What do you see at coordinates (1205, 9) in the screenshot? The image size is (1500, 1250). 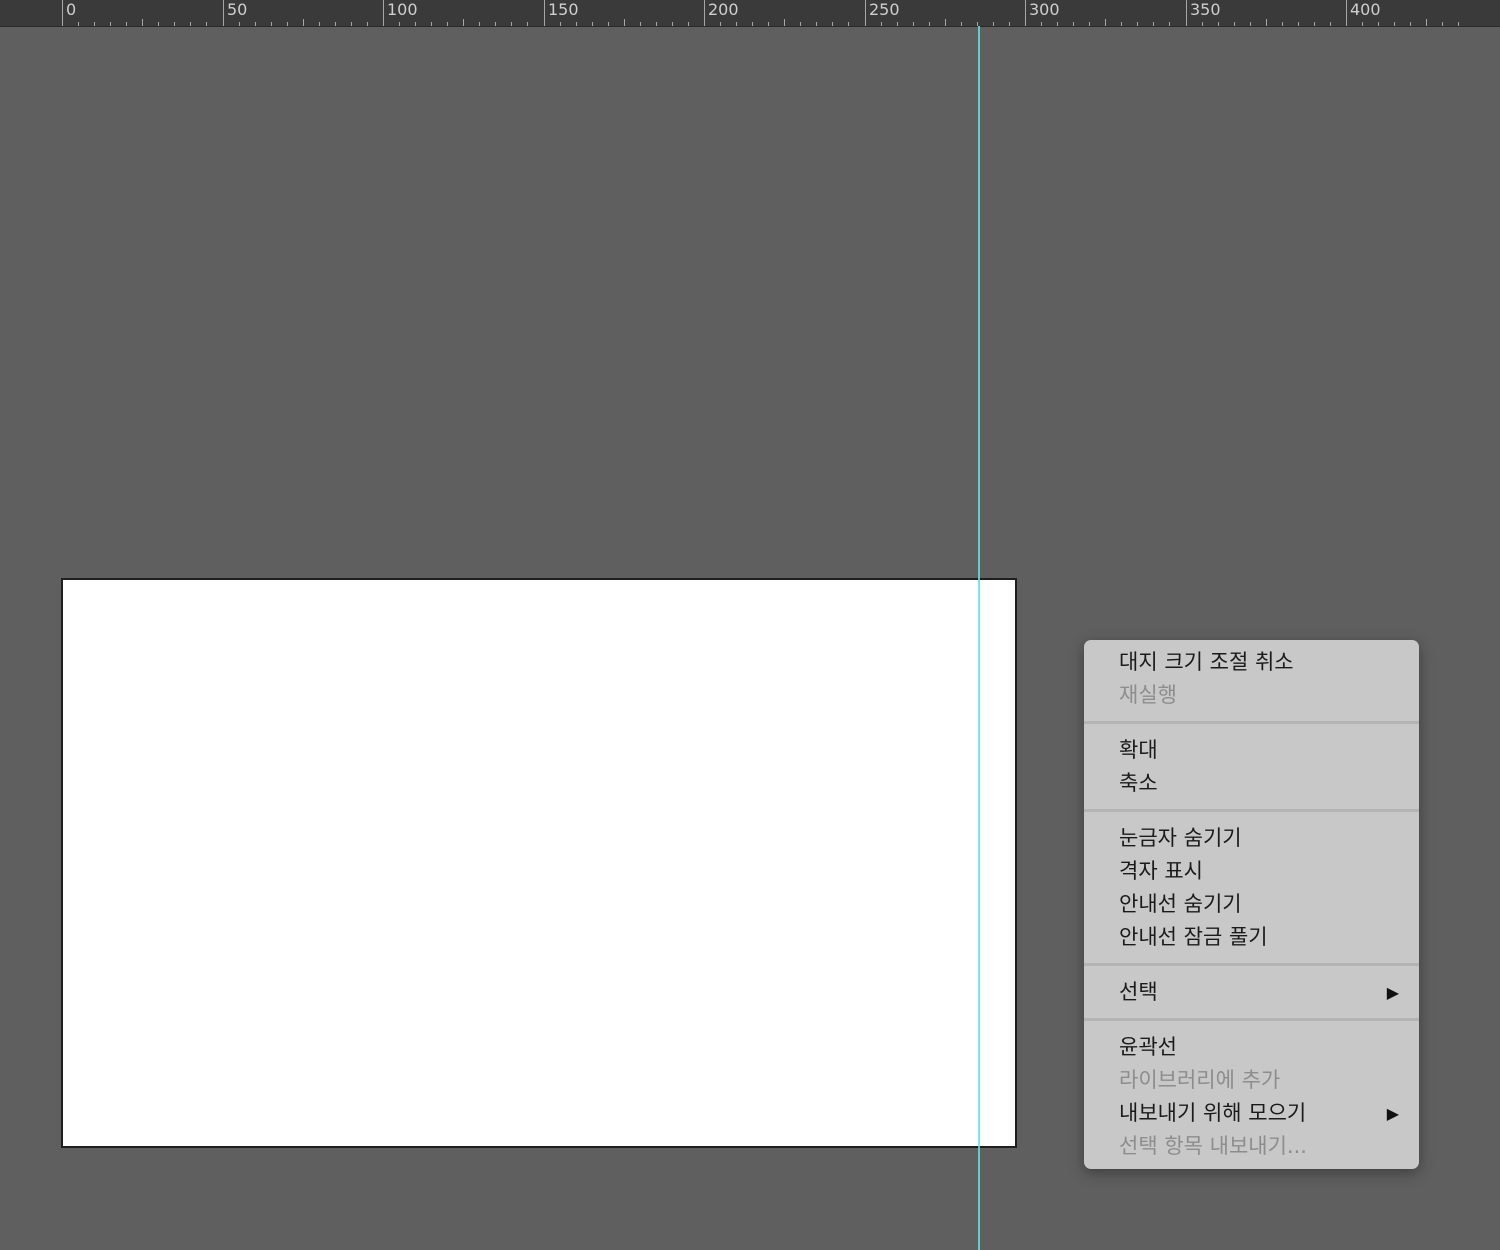 I see `ruler-label: 350` at bounding box center [1205, 9].